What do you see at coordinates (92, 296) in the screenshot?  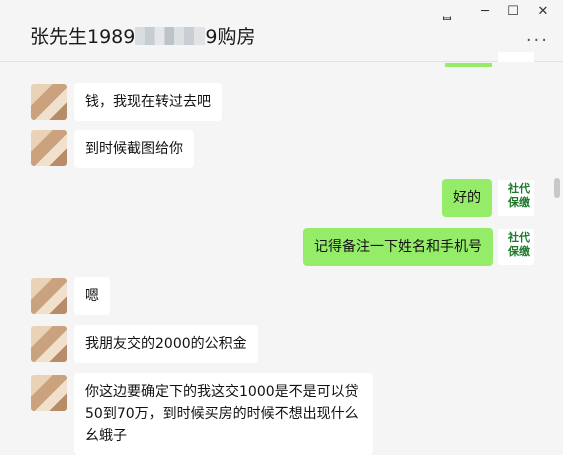 I see `message-bubble: 嗯` at bounding box center [92, 296].